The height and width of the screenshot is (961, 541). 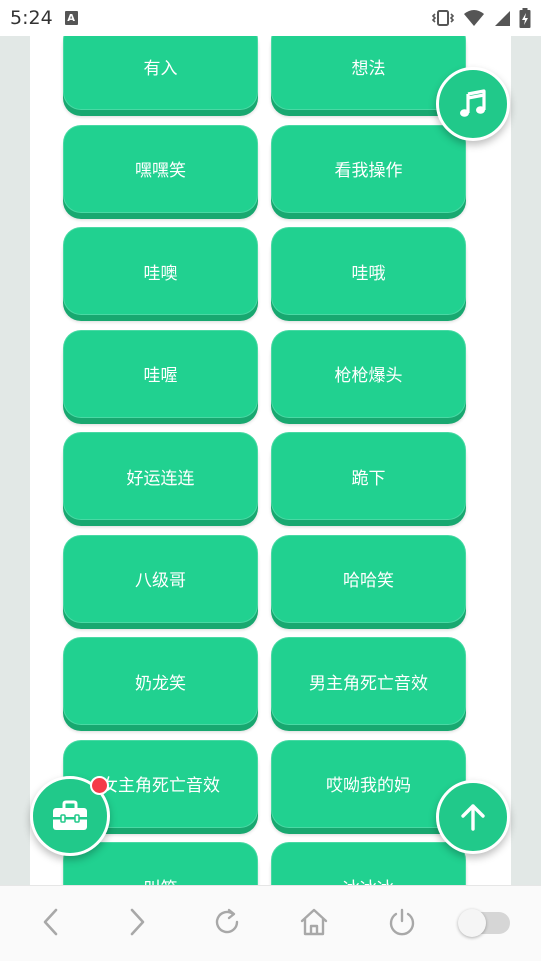 I want to click on sound-button: 男主角死亡音效, so click(x=368, y=681).